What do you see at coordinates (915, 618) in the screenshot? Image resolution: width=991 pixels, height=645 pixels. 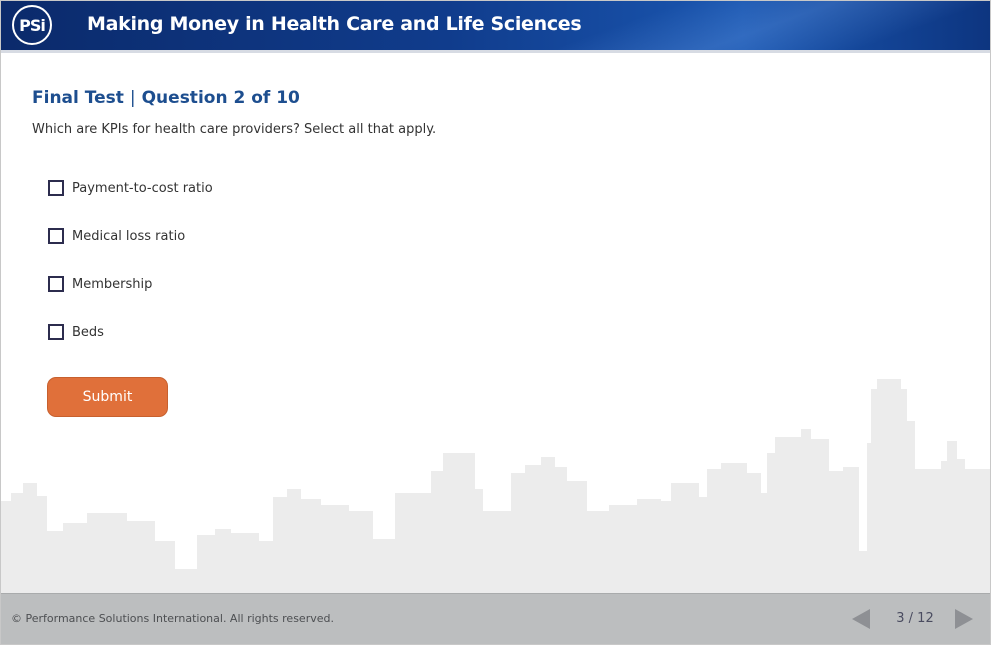 I see `page-indicator: 3 / 12` at bounding box center [915, 618].